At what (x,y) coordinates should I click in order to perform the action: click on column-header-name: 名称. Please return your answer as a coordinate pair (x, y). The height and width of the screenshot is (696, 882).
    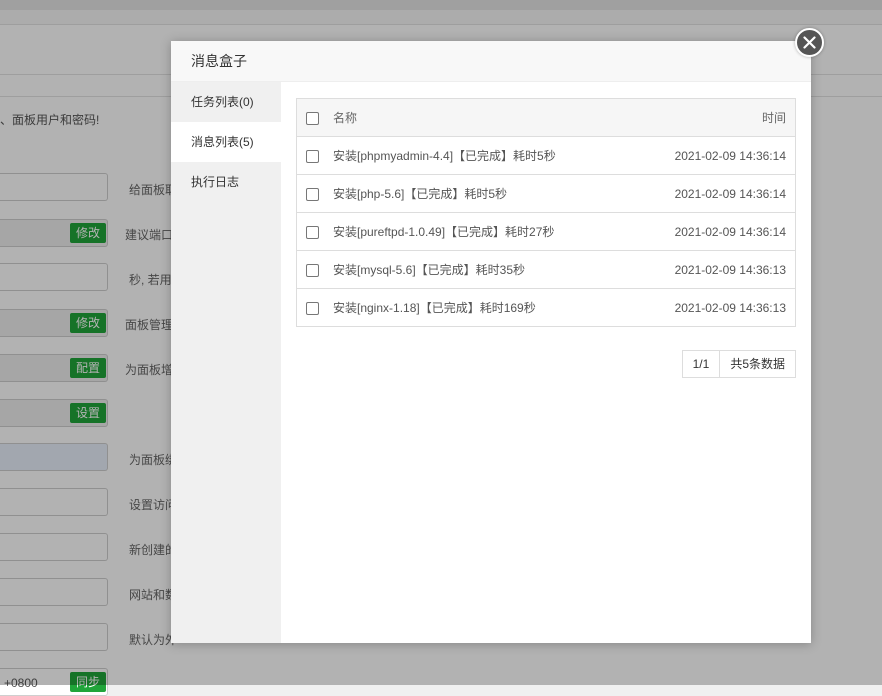
    Looking at the image, I should click on (479, 117).